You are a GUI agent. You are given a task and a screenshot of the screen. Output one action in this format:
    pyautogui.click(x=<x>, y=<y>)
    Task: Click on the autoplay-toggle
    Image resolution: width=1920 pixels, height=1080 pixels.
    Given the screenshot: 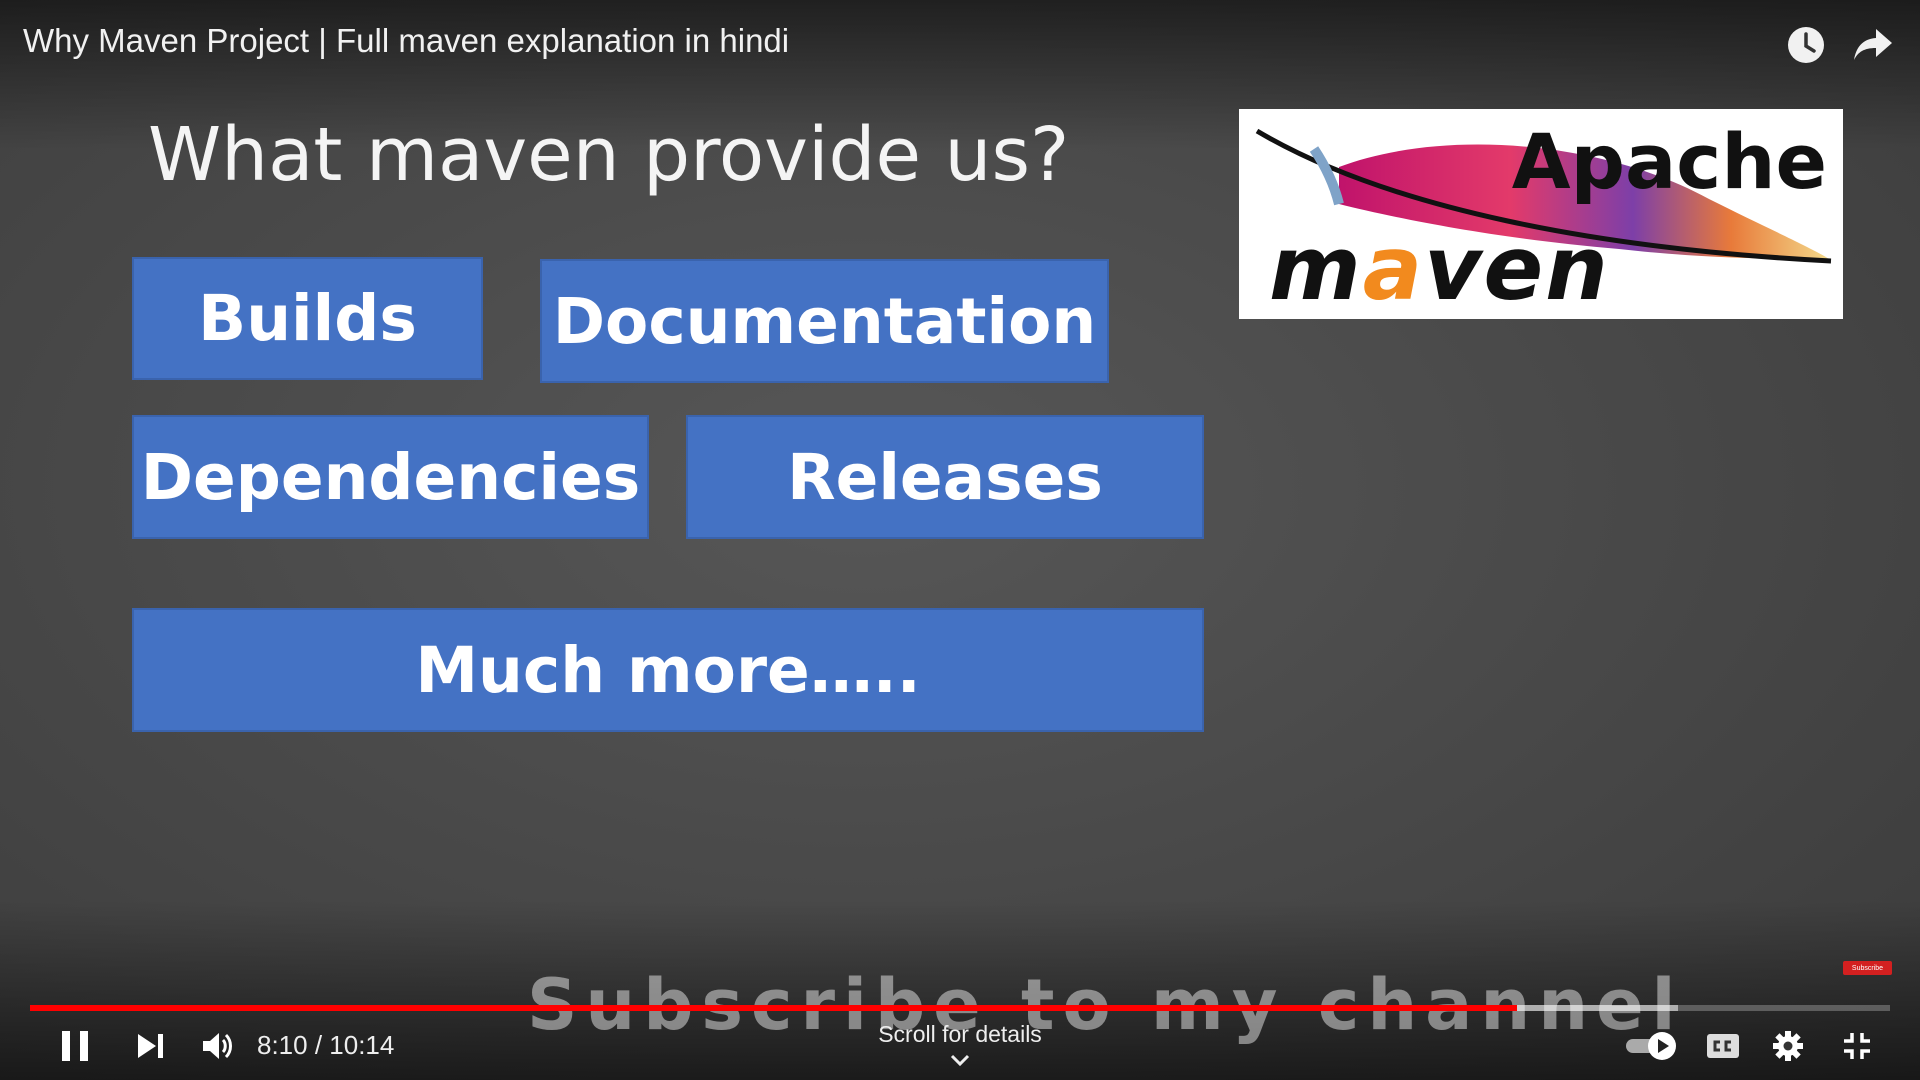 What is the action you would take?
    pyautogui.click(x=1652, y=1046)
    